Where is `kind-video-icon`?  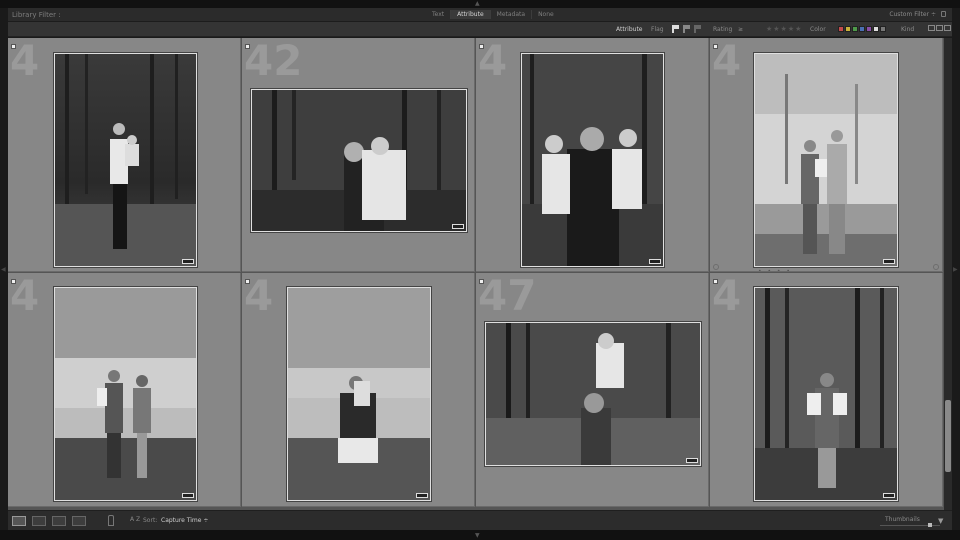
kind-video-icon is located at coordinates (947, 28).